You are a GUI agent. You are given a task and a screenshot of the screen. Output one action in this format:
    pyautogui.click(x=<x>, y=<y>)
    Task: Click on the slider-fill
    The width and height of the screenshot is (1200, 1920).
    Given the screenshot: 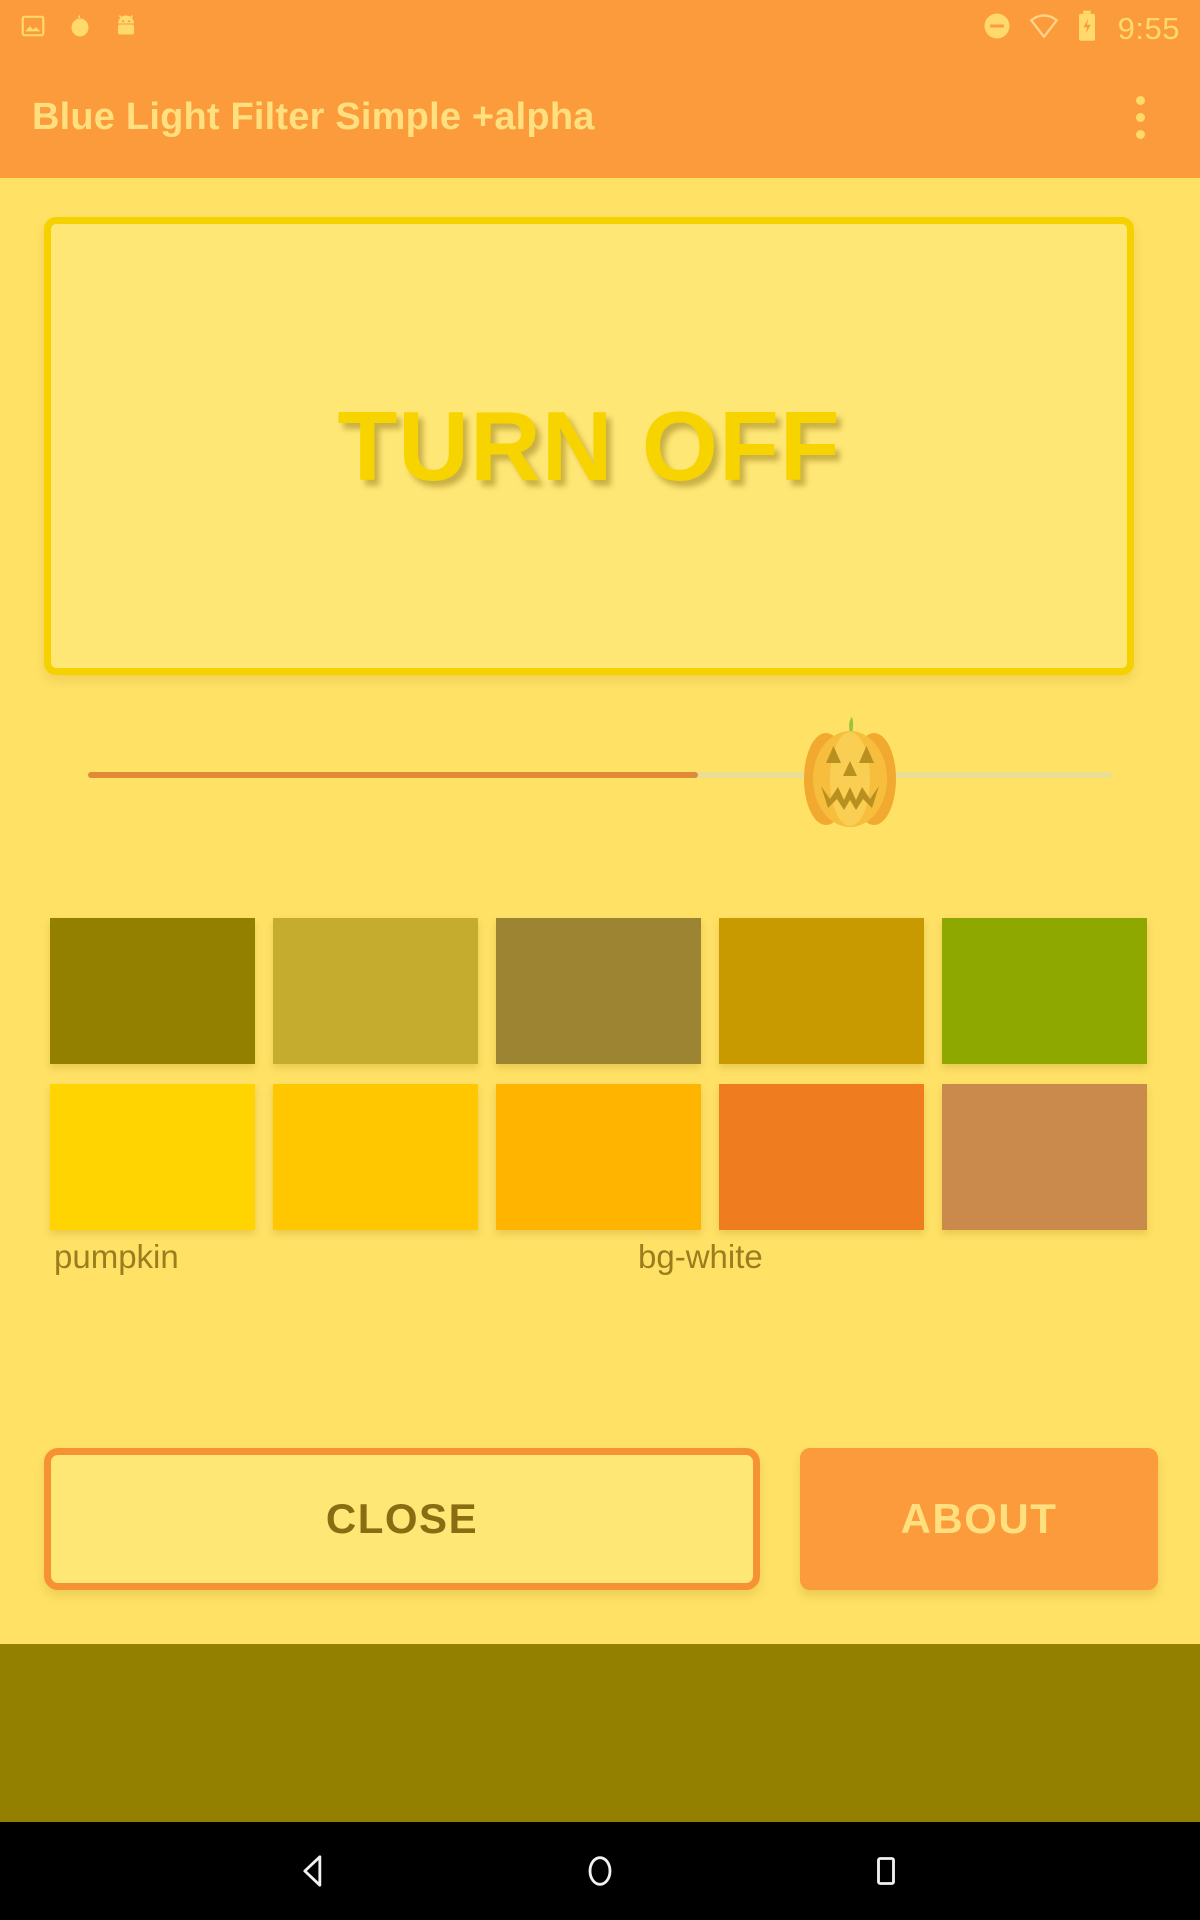 What is the action you would take?
    pyautogui.click(x=393, y=775)
    